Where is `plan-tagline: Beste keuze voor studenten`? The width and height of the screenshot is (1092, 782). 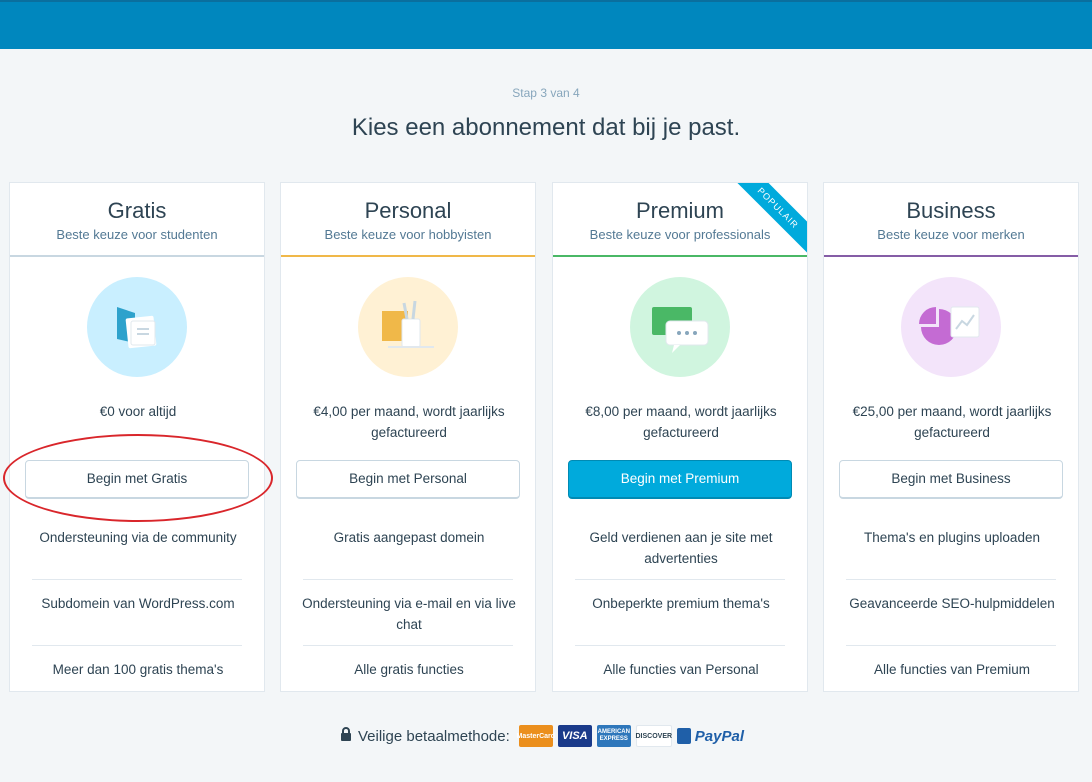
plan-tagline: Beste keuze voor studenten is located at coordinates (137, 234).